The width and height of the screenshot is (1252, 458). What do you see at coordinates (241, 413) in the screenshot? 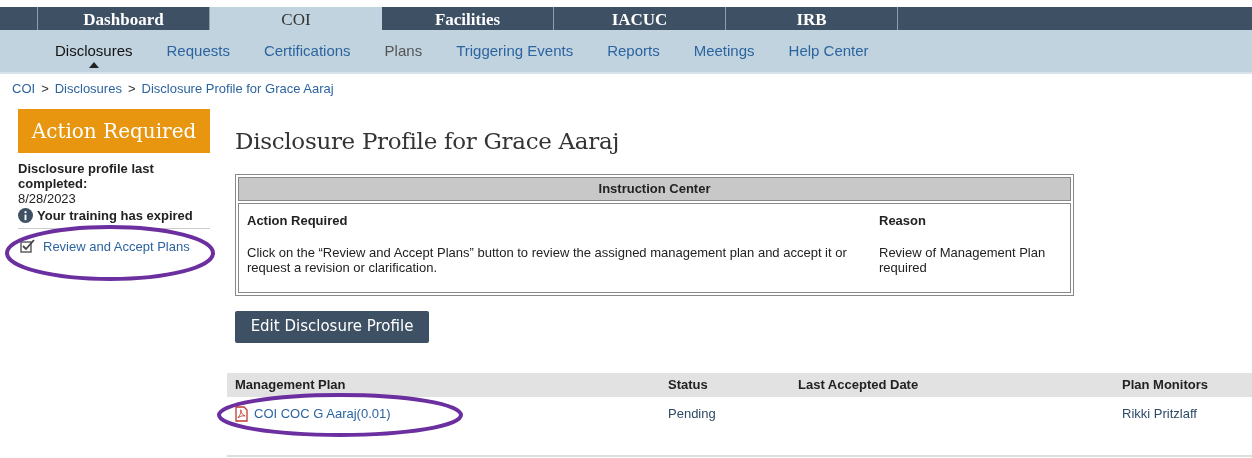
I see `pdf-icon` at bounding box center [241, 413].